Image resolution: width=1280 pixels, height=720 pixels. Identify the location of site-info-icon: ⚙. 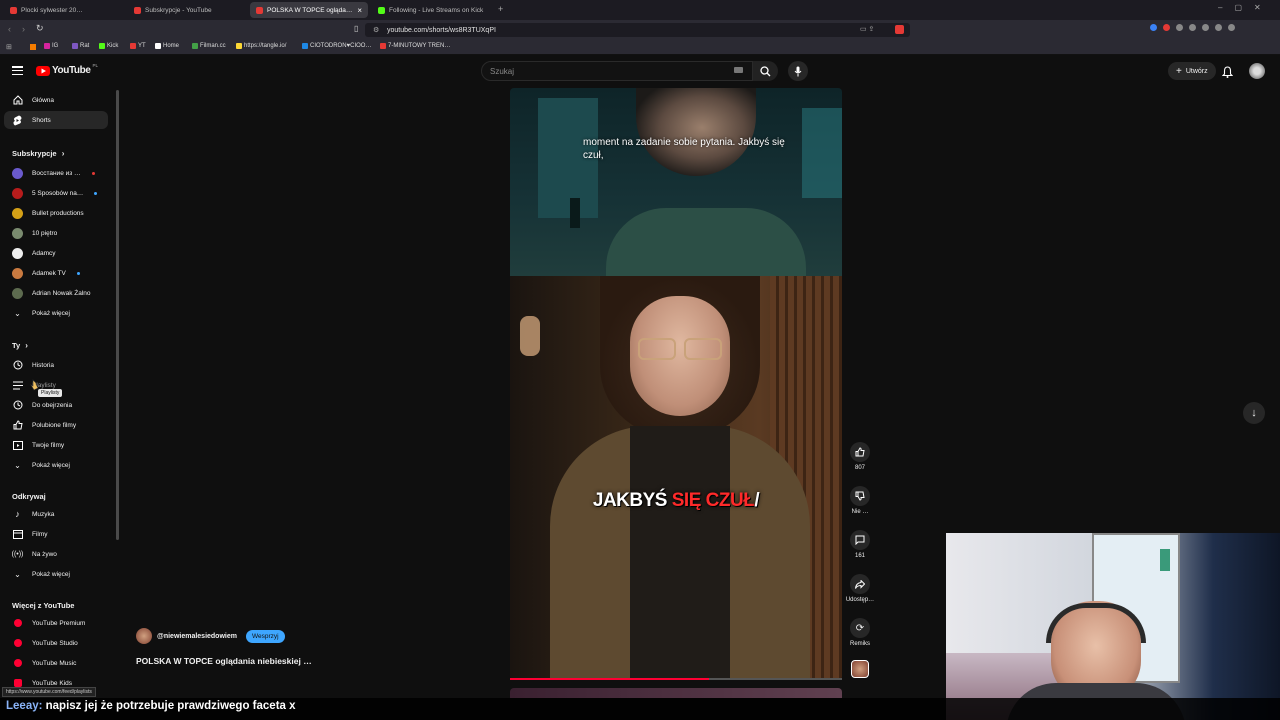
(376, 30).